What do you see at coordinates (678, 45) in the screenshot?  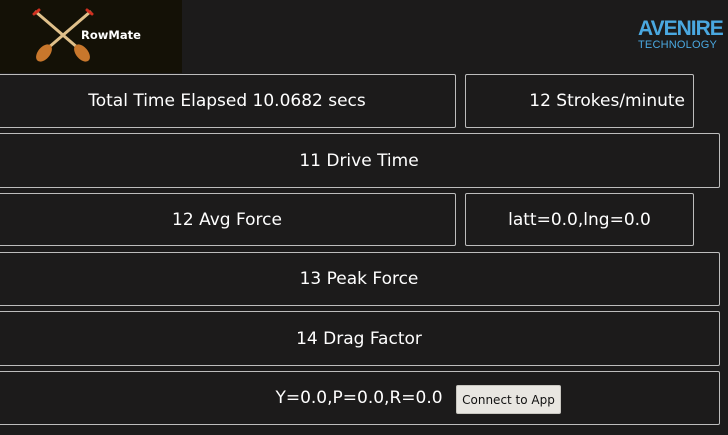 I see `brand-subtitle: TECHNOLOGY` at bounding box center [678, 45].